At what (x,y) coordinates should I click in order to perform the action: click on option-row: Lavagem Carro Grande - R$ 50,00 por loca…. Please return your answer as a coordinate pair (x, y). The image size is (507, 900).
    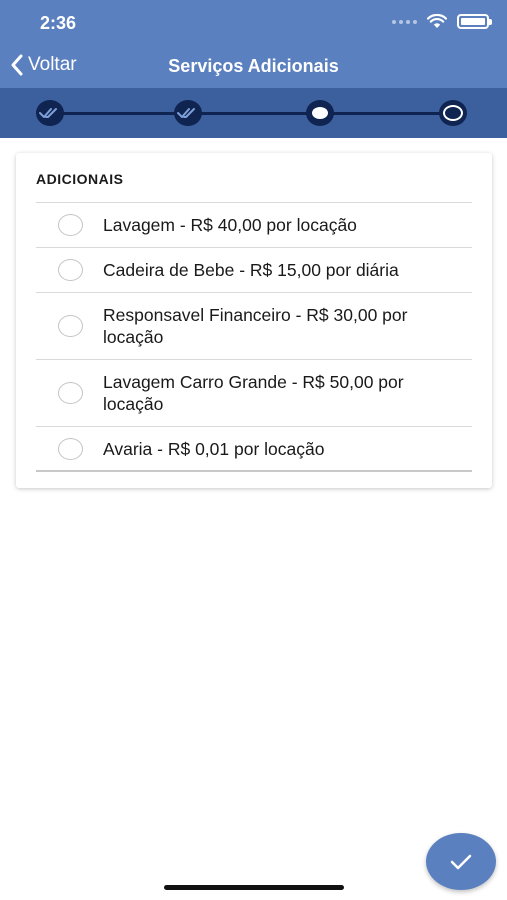
    Looking at the image, I should click on (254, 393).